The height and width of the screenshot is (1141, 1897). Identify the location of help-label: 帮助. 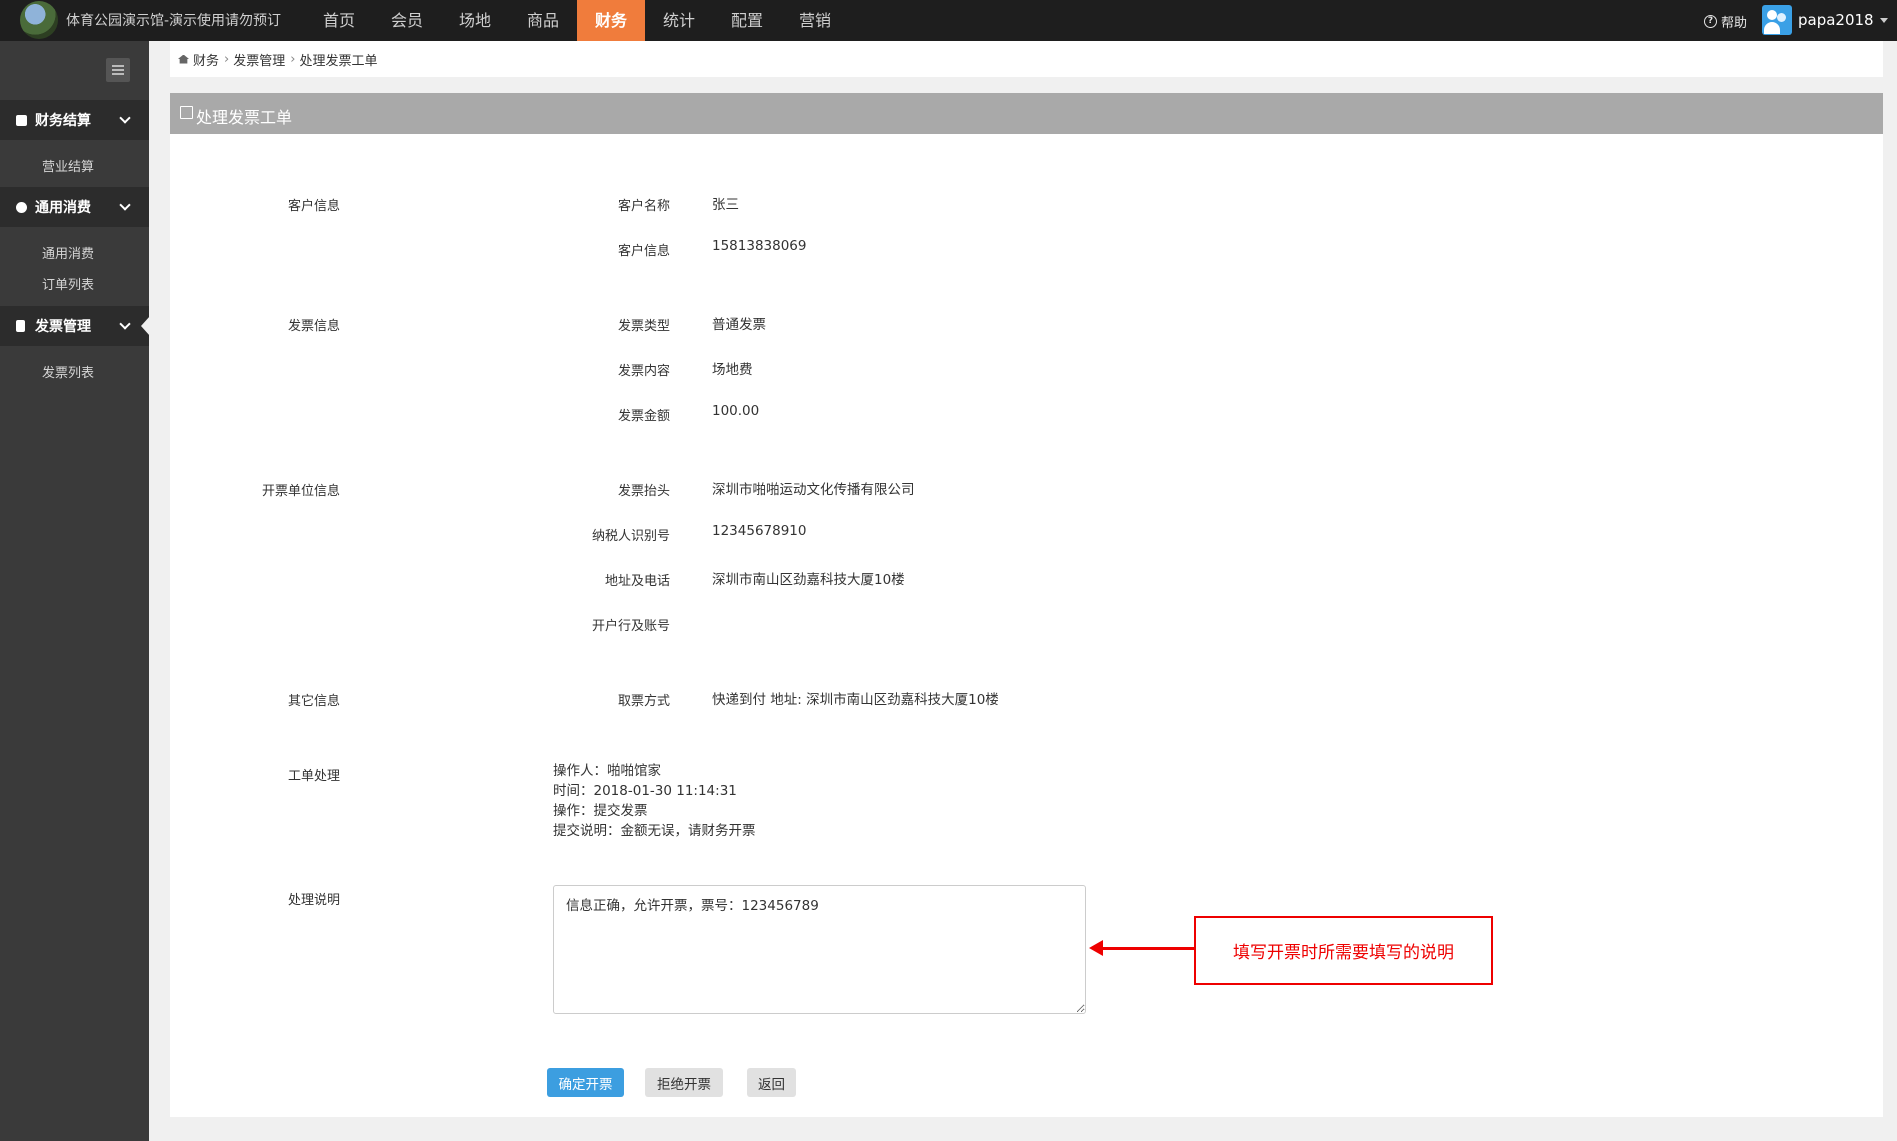
(1734, 23).